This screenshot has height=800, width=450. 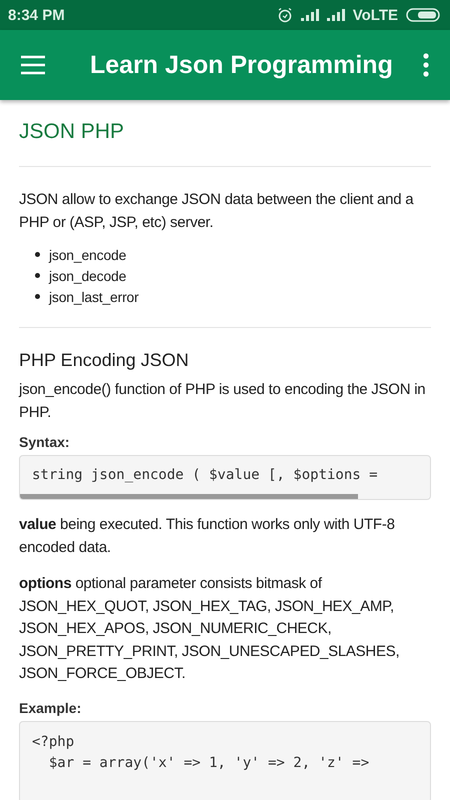 I want to click on parameter-note: options optional parameter consists bitmask of JSON_HEX_QUOT, JSON_HEX_TAG, JSON_HEX_AMP, JSON_HEX_APOS, JSON_NUMERIC_CHECK, JSON_PRETTY_PRINT, JSON_UNESCAPED_SLASHES, JSON_FORCE_OBJECT., so click(x=209, y=629).